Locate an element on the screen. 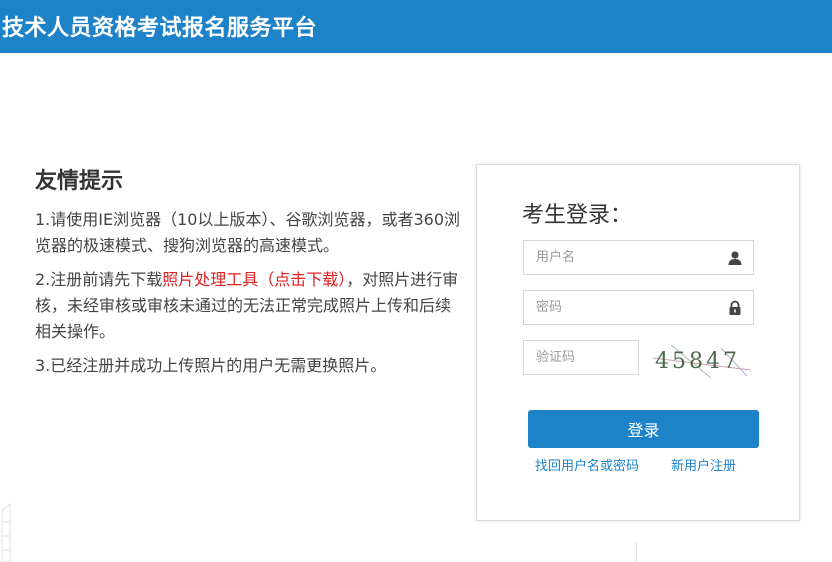 Image resolution: width=832 pixels, height=562 pixels. tip-item-3: 3.已经注册并成功上传照片的用户无需更换照片。 is located at coordinates (211, 365).